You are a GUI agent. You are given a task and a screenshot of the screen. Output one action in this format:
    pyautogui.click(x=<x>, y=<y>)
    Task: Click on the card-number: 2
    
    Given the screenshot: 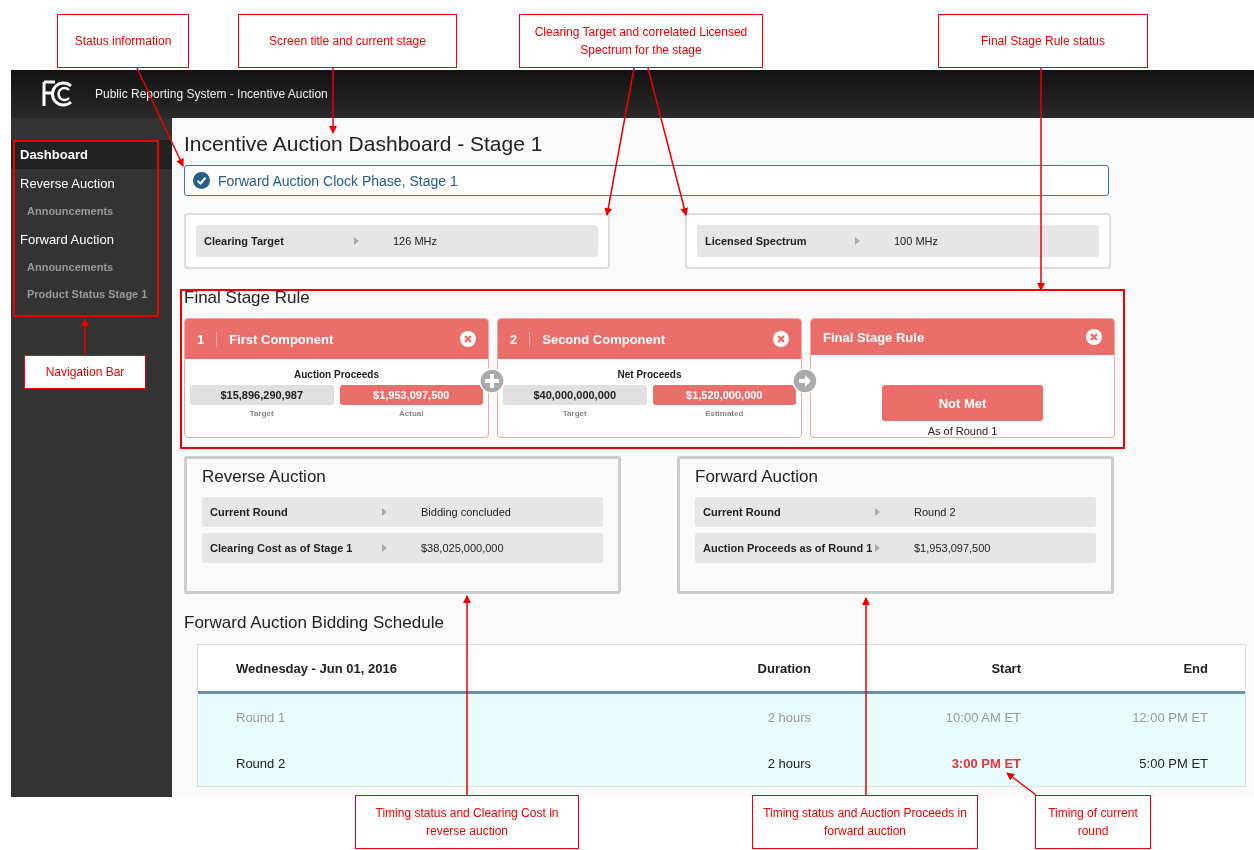 What is the action you would take?
    pyautogui.click(x=520, y=339)
    